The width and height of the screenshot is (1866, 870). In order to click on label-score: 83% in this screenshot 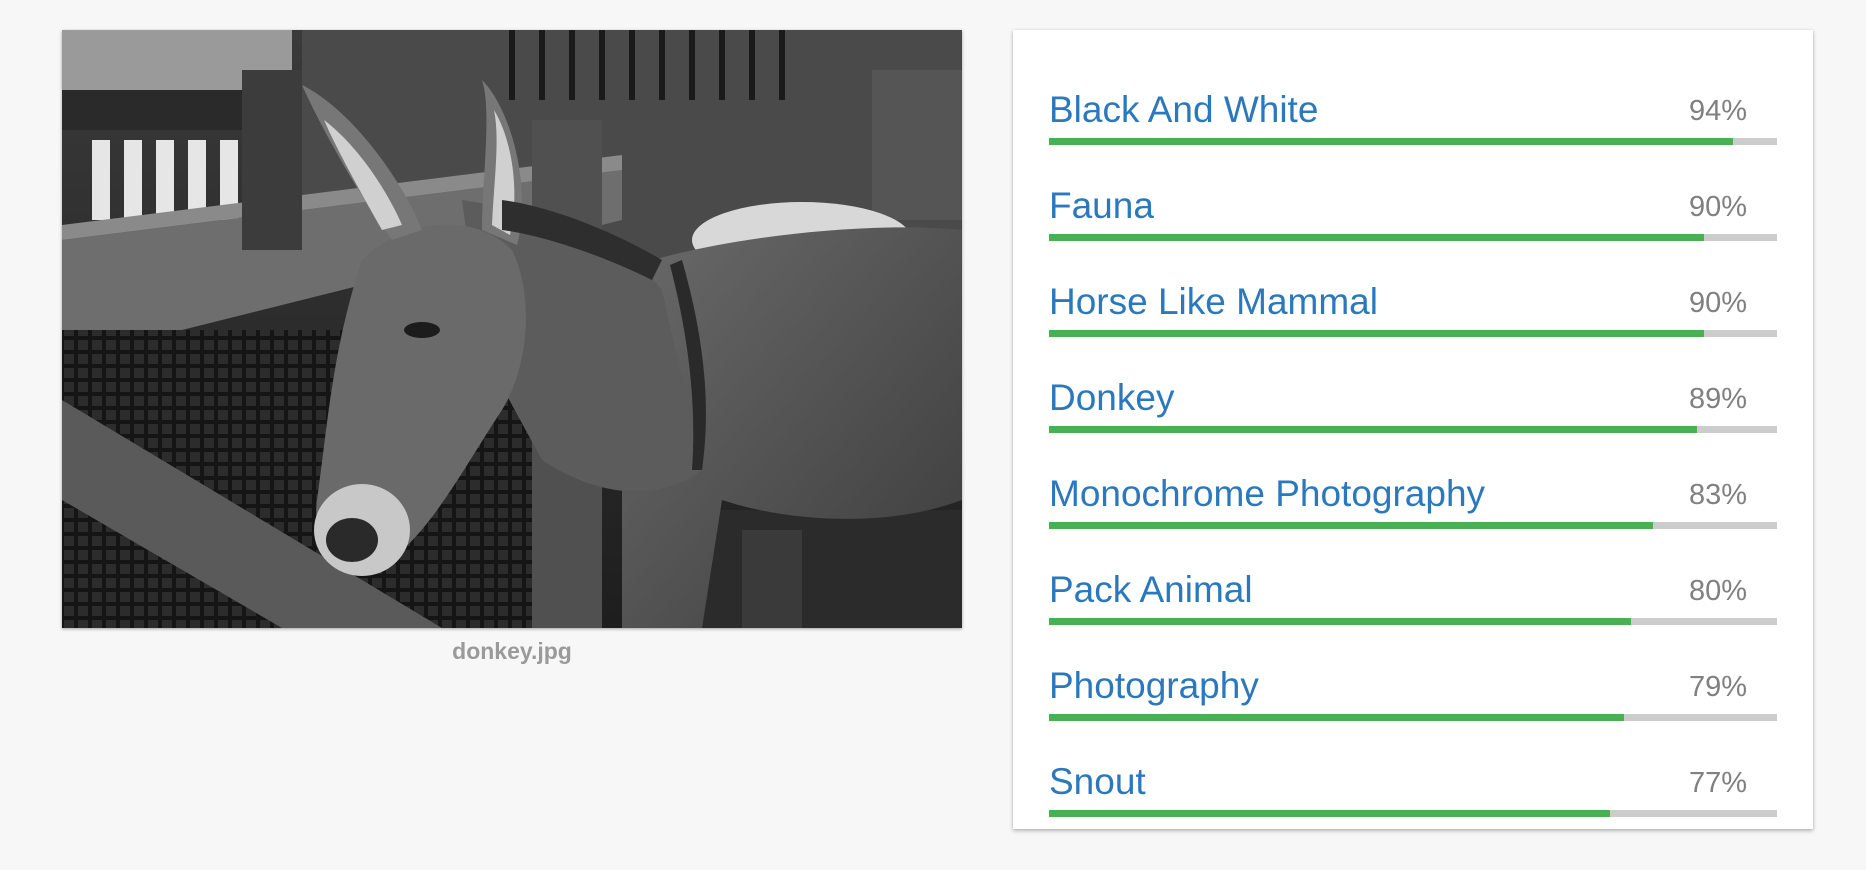, I will do `click(1717, 495)`.